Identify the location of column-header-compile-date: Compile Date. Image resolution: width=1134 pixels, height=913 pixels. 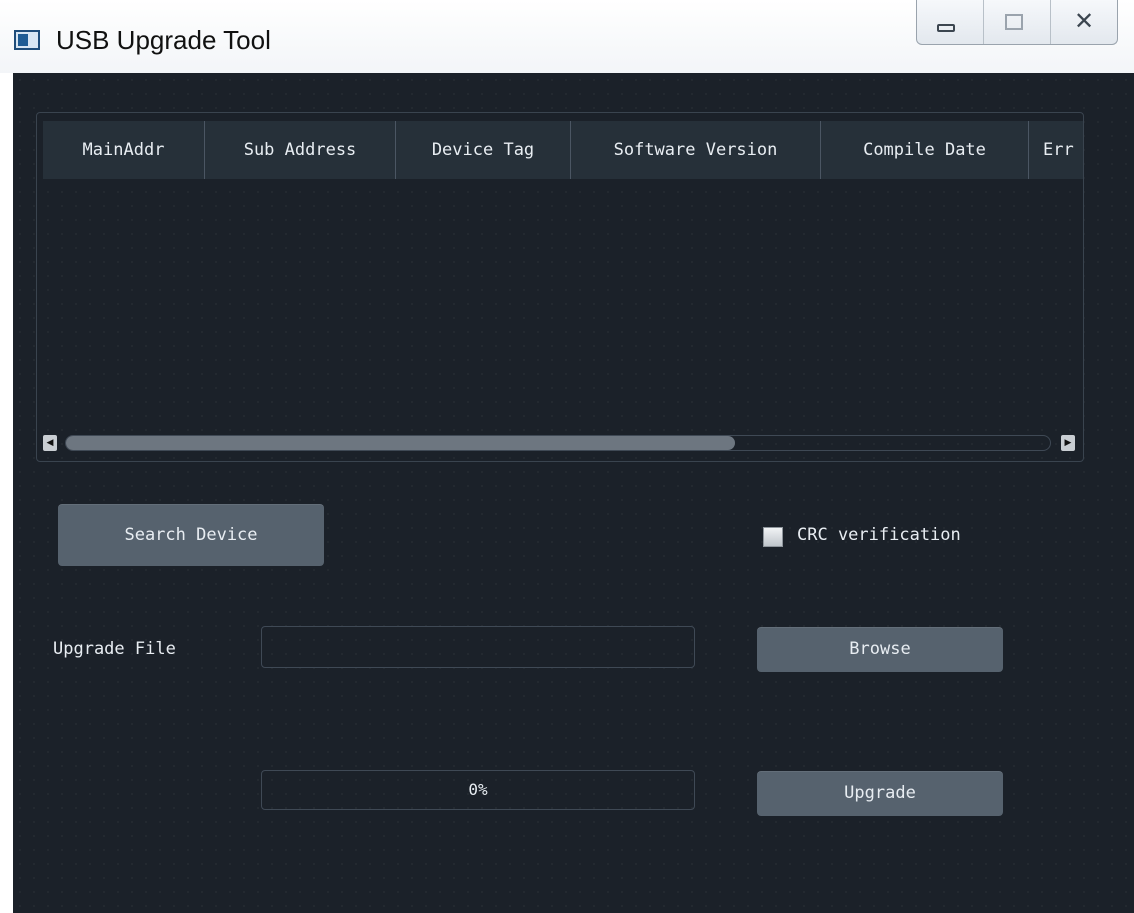
(925, 150).